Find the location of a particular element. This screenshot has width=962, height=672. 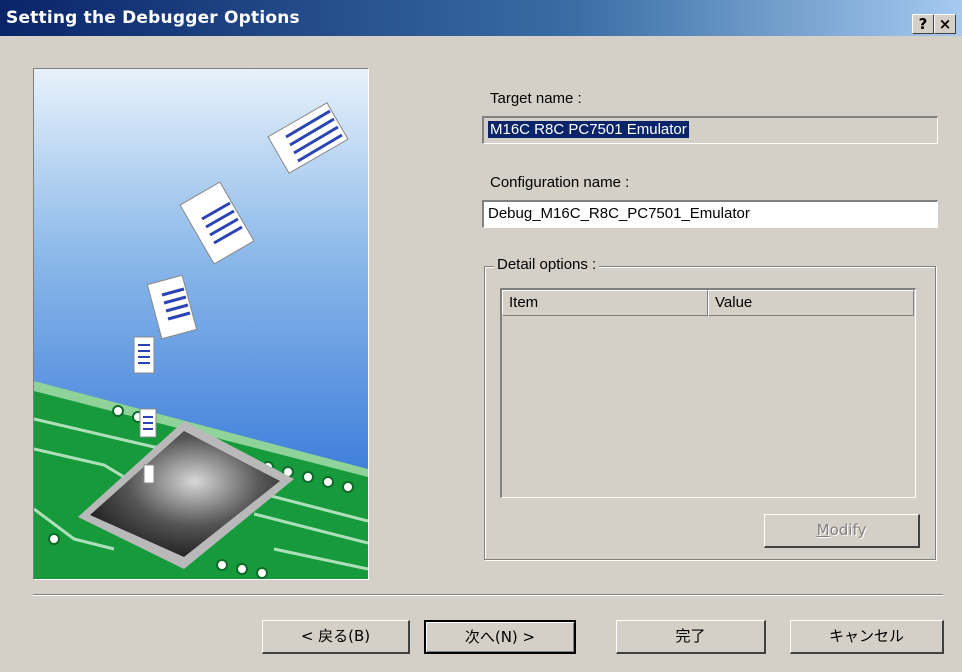

window-title: Setting the Debugger Options is located at coordinates (153, 18).